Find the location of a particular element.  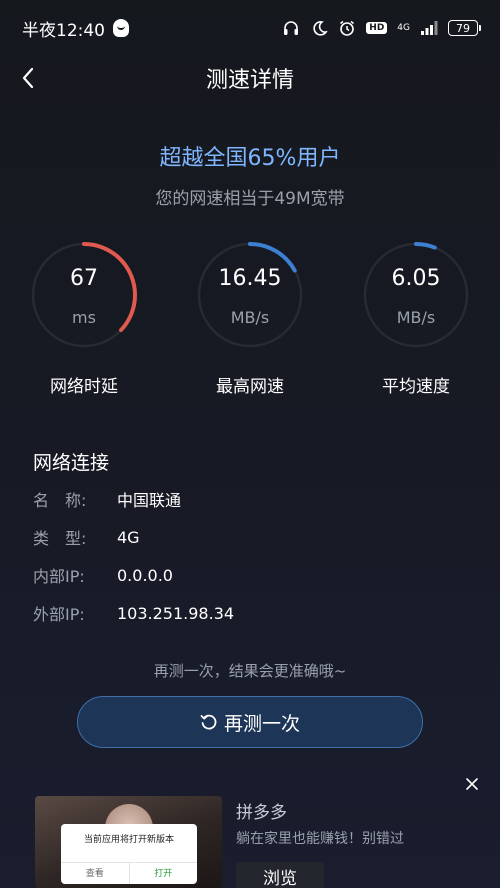

avg-speed-ring is located at coordinates (416, 295).